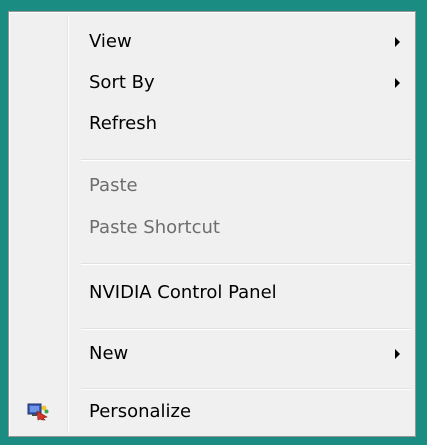 Image resolution: width=427 pixels, height=445 pixels. I want to click on menu-item-paste-shortcut-label: Paste Shortcut, so click(154, 227).